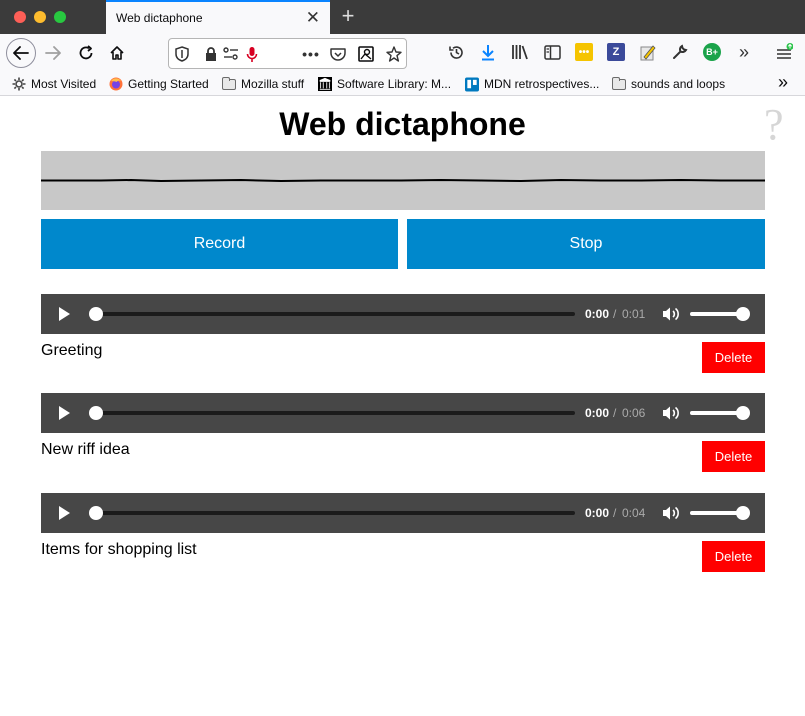 The width and height of the screenshot is (805, 716). I want to click on bookmark-mozilla-stuff: Mozilla stuff, so click(263, 84).